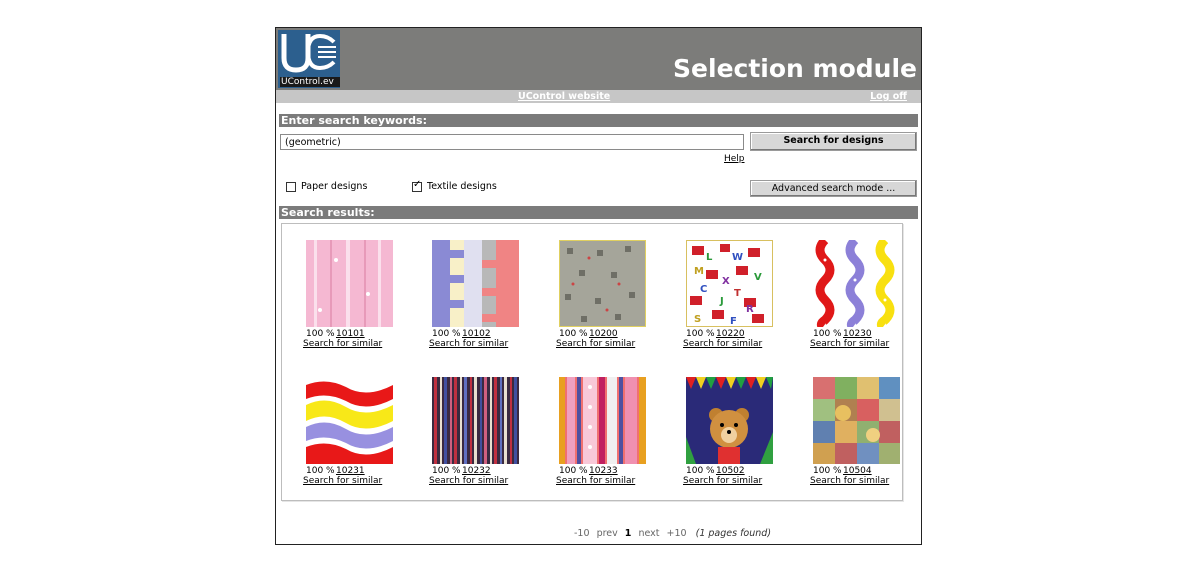 The height and width of the screenshot is (580, 1199). I want to click on svg-text: J, so click(721, 301).